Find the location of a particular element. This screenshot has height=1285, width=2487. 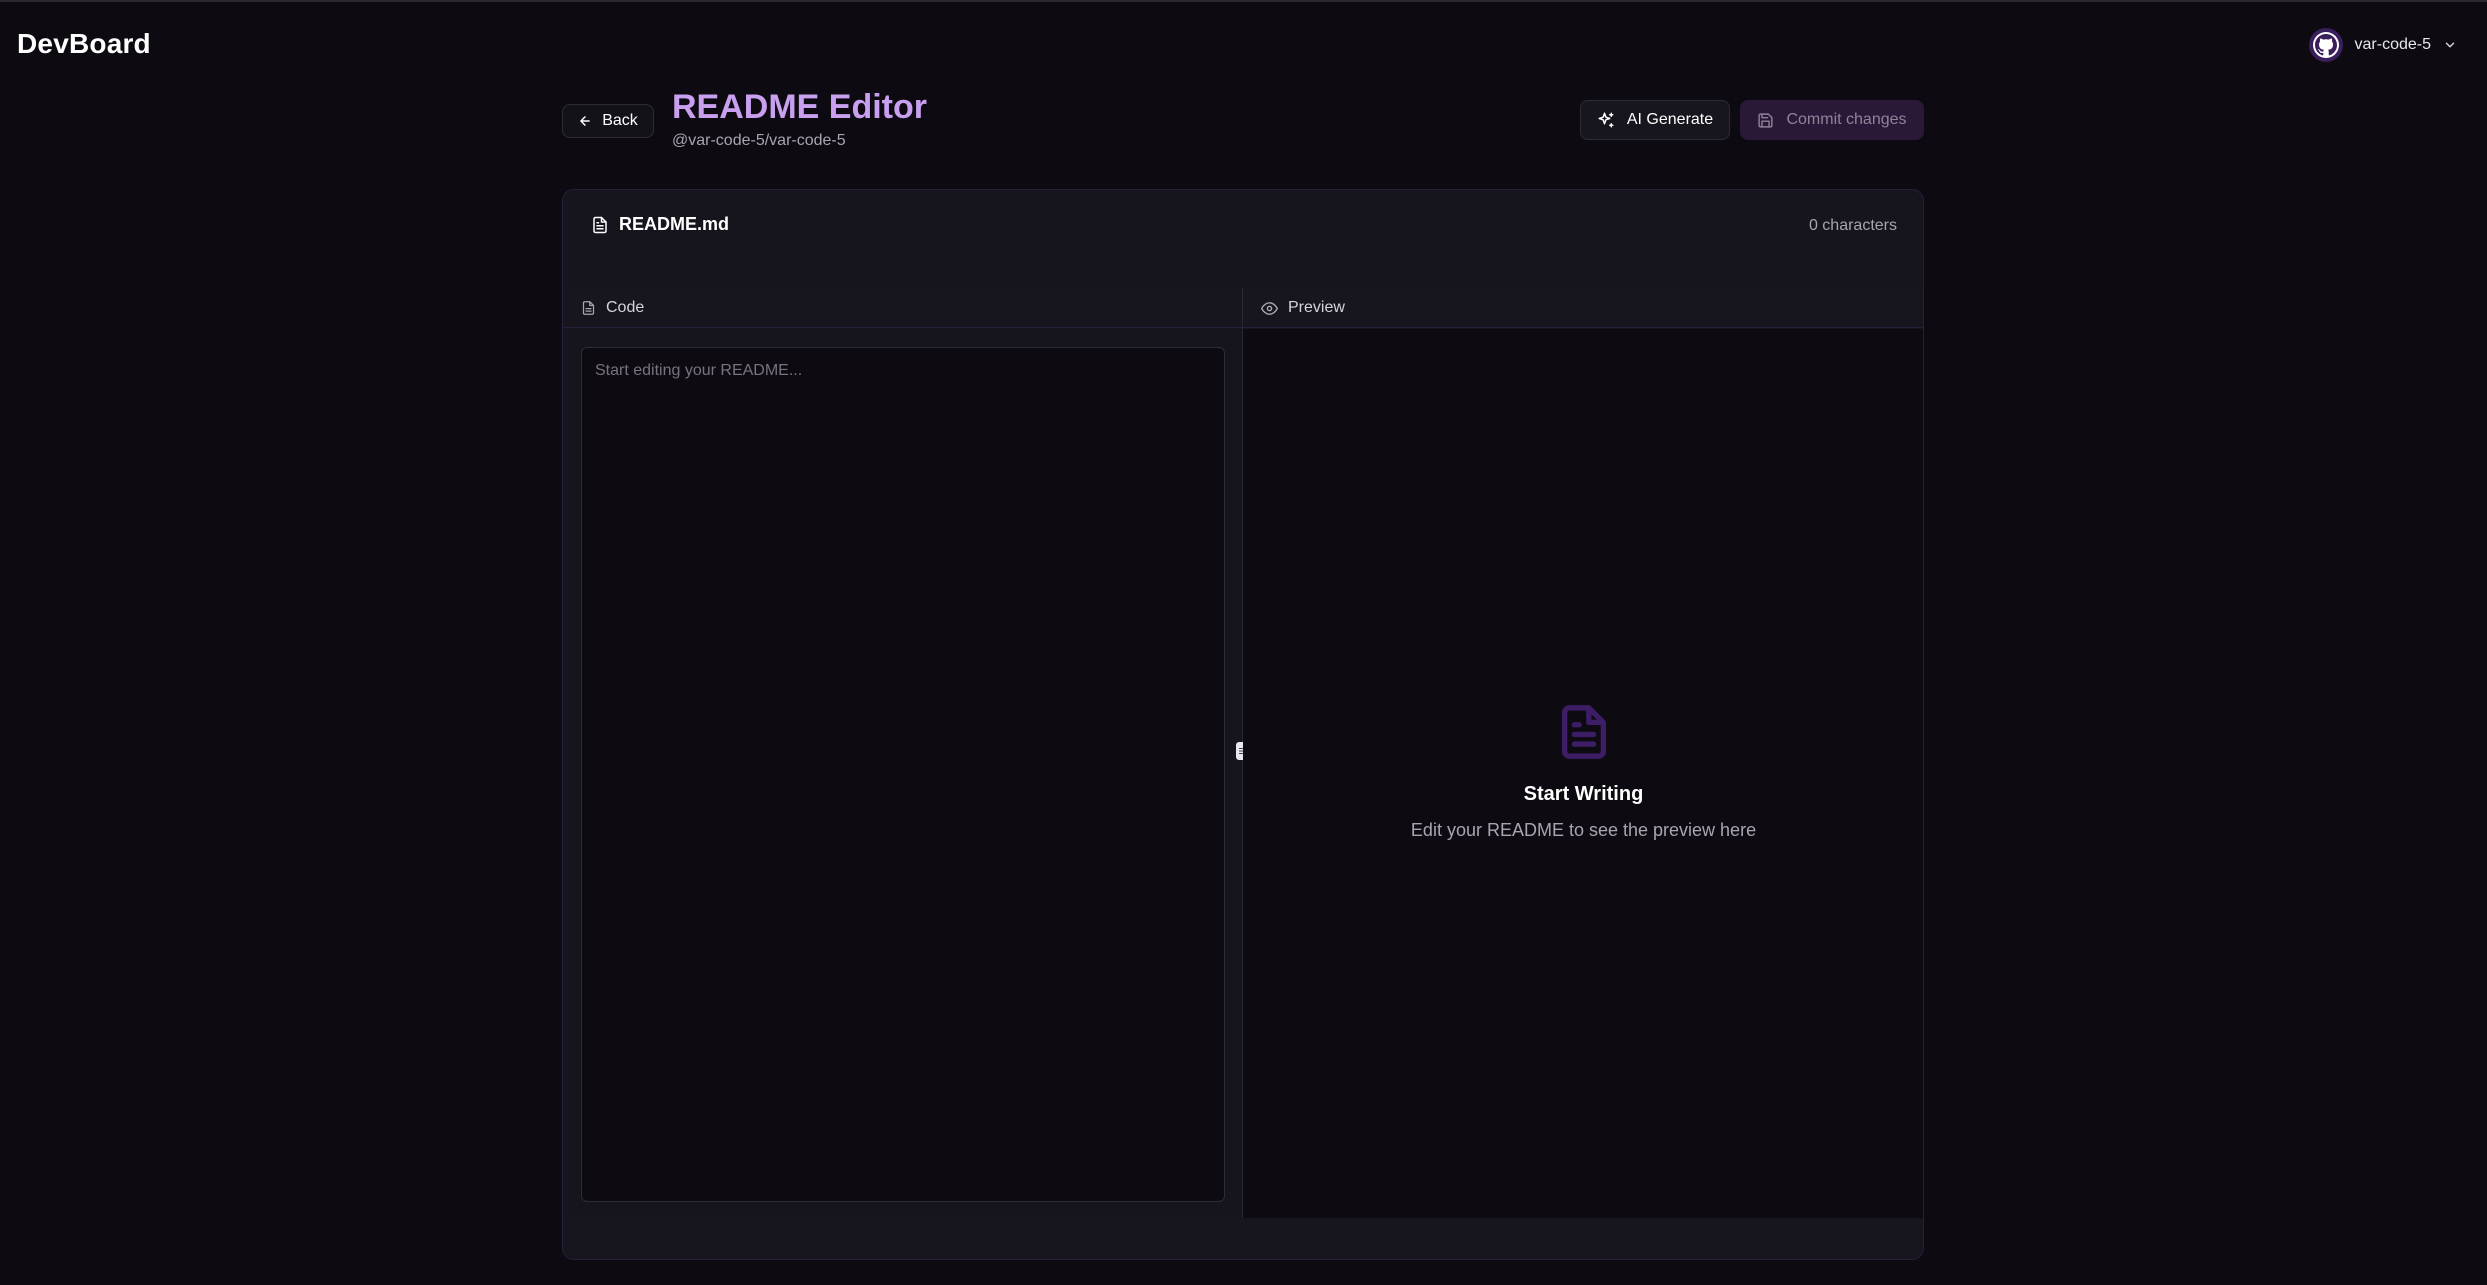

empty-state-subtitle: Edit your README to see the preview here is located at coordinates (1583, 830).